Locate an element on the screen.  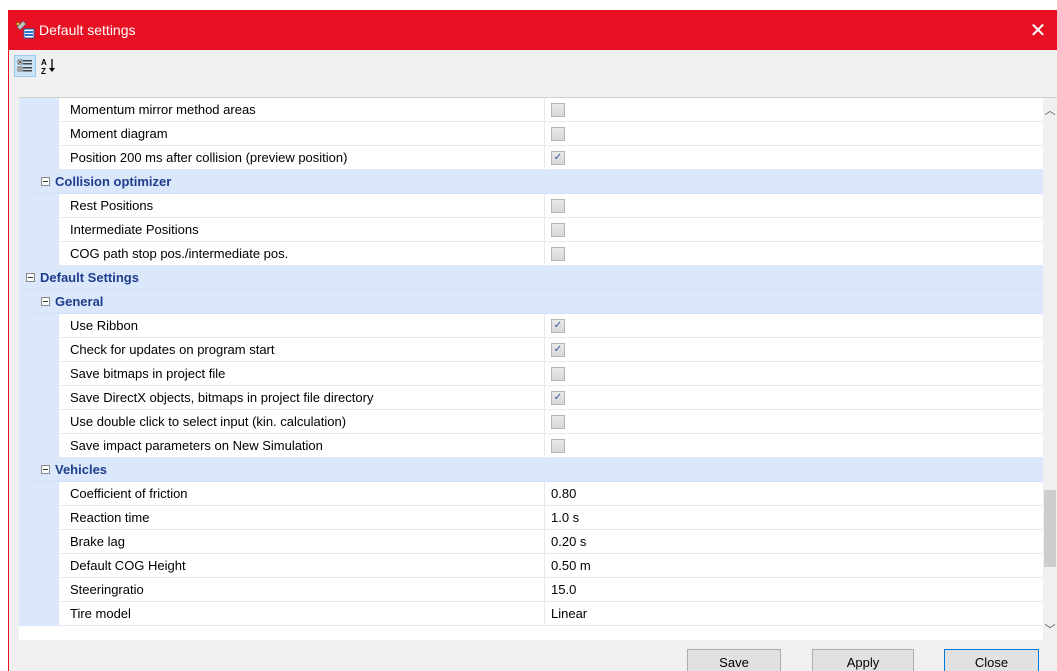
window-title: Default settings is located at coordinates (87, 30).